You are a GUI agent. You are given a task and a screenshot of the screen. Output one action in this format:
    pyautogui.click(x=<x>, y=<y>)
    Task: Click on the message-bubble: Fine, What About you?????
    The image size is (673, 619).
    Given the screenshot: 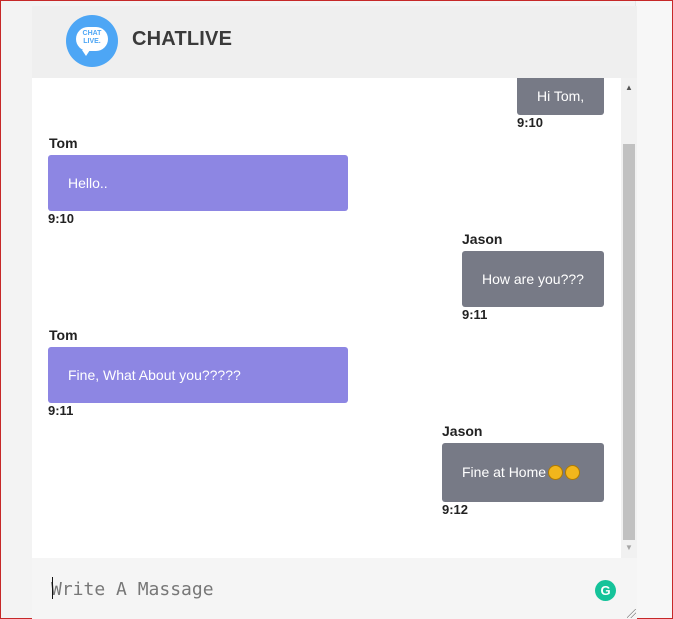 What is the action you would take?
    pyautogui.click(x=198, y=375)
    